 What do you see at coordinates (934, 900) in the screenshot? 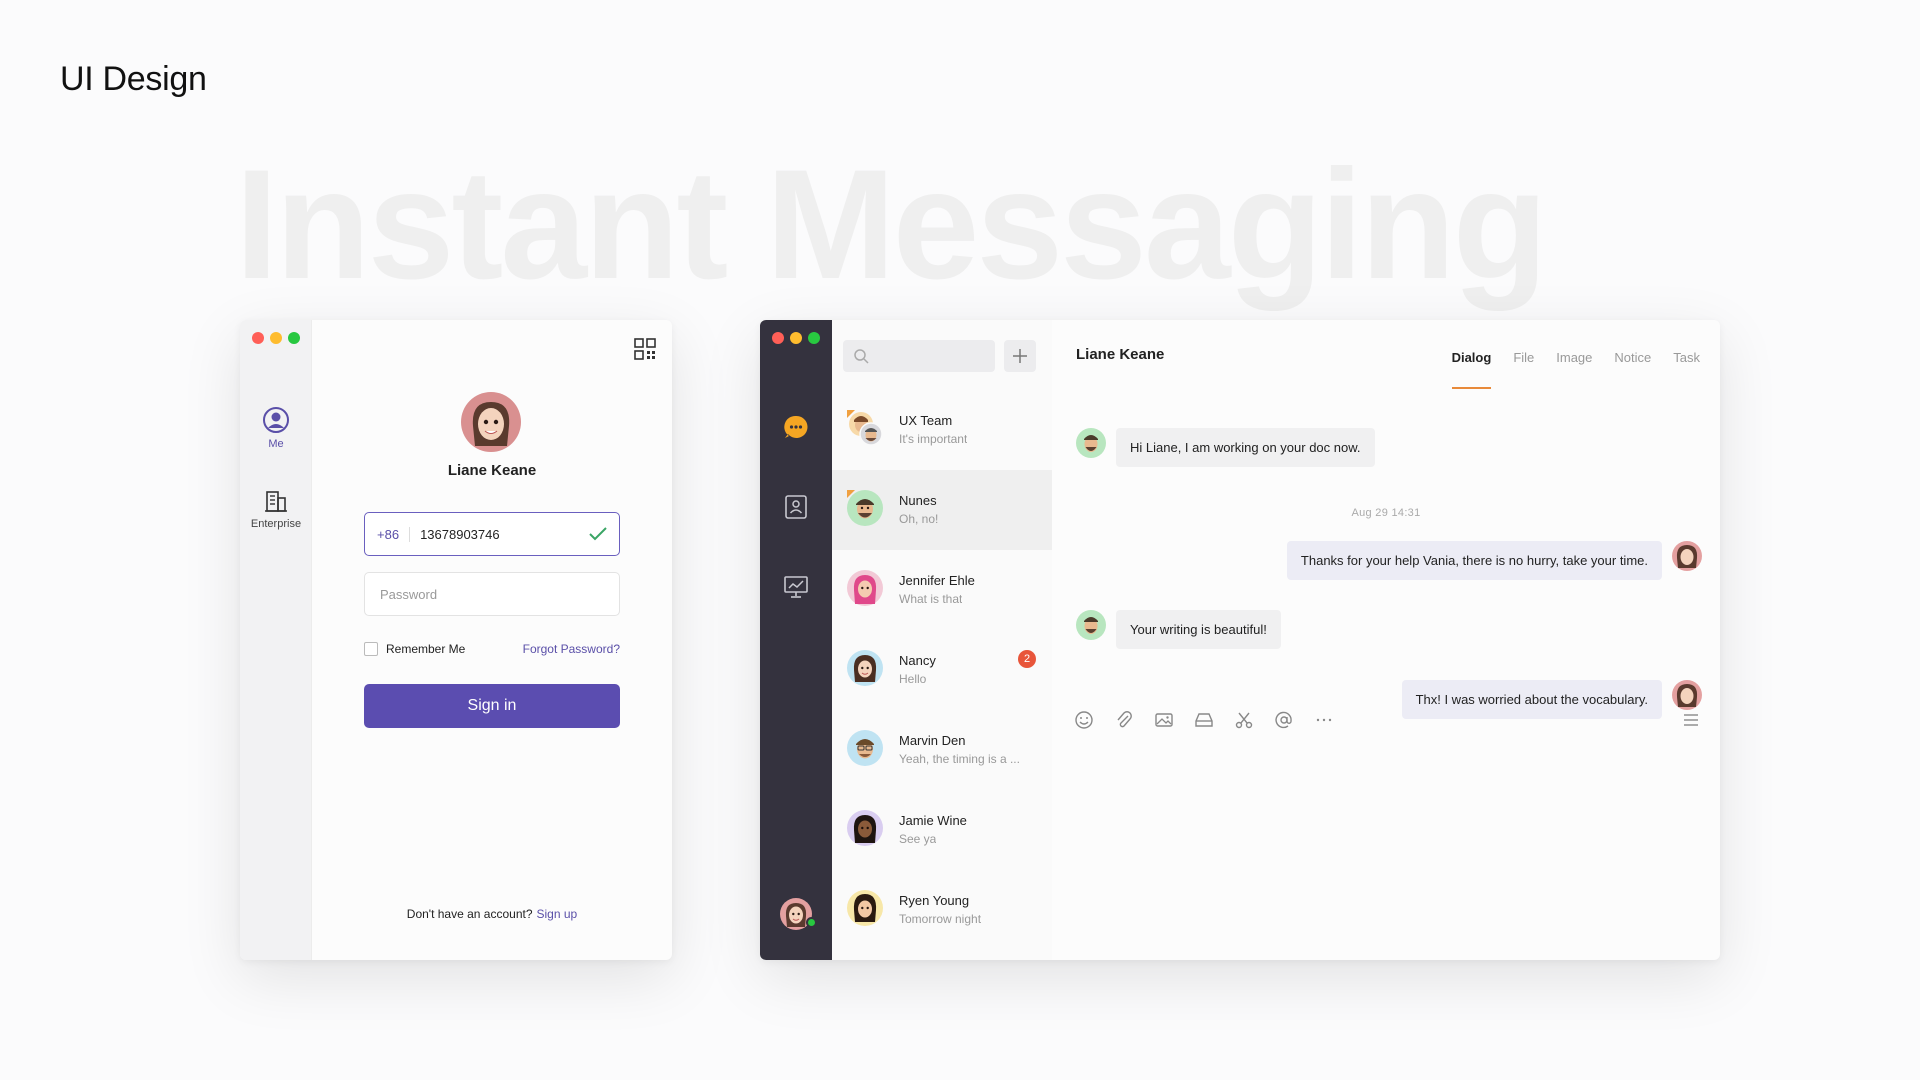
I see `conversation-name: Ryen Young` at bounding box center [934, 900].